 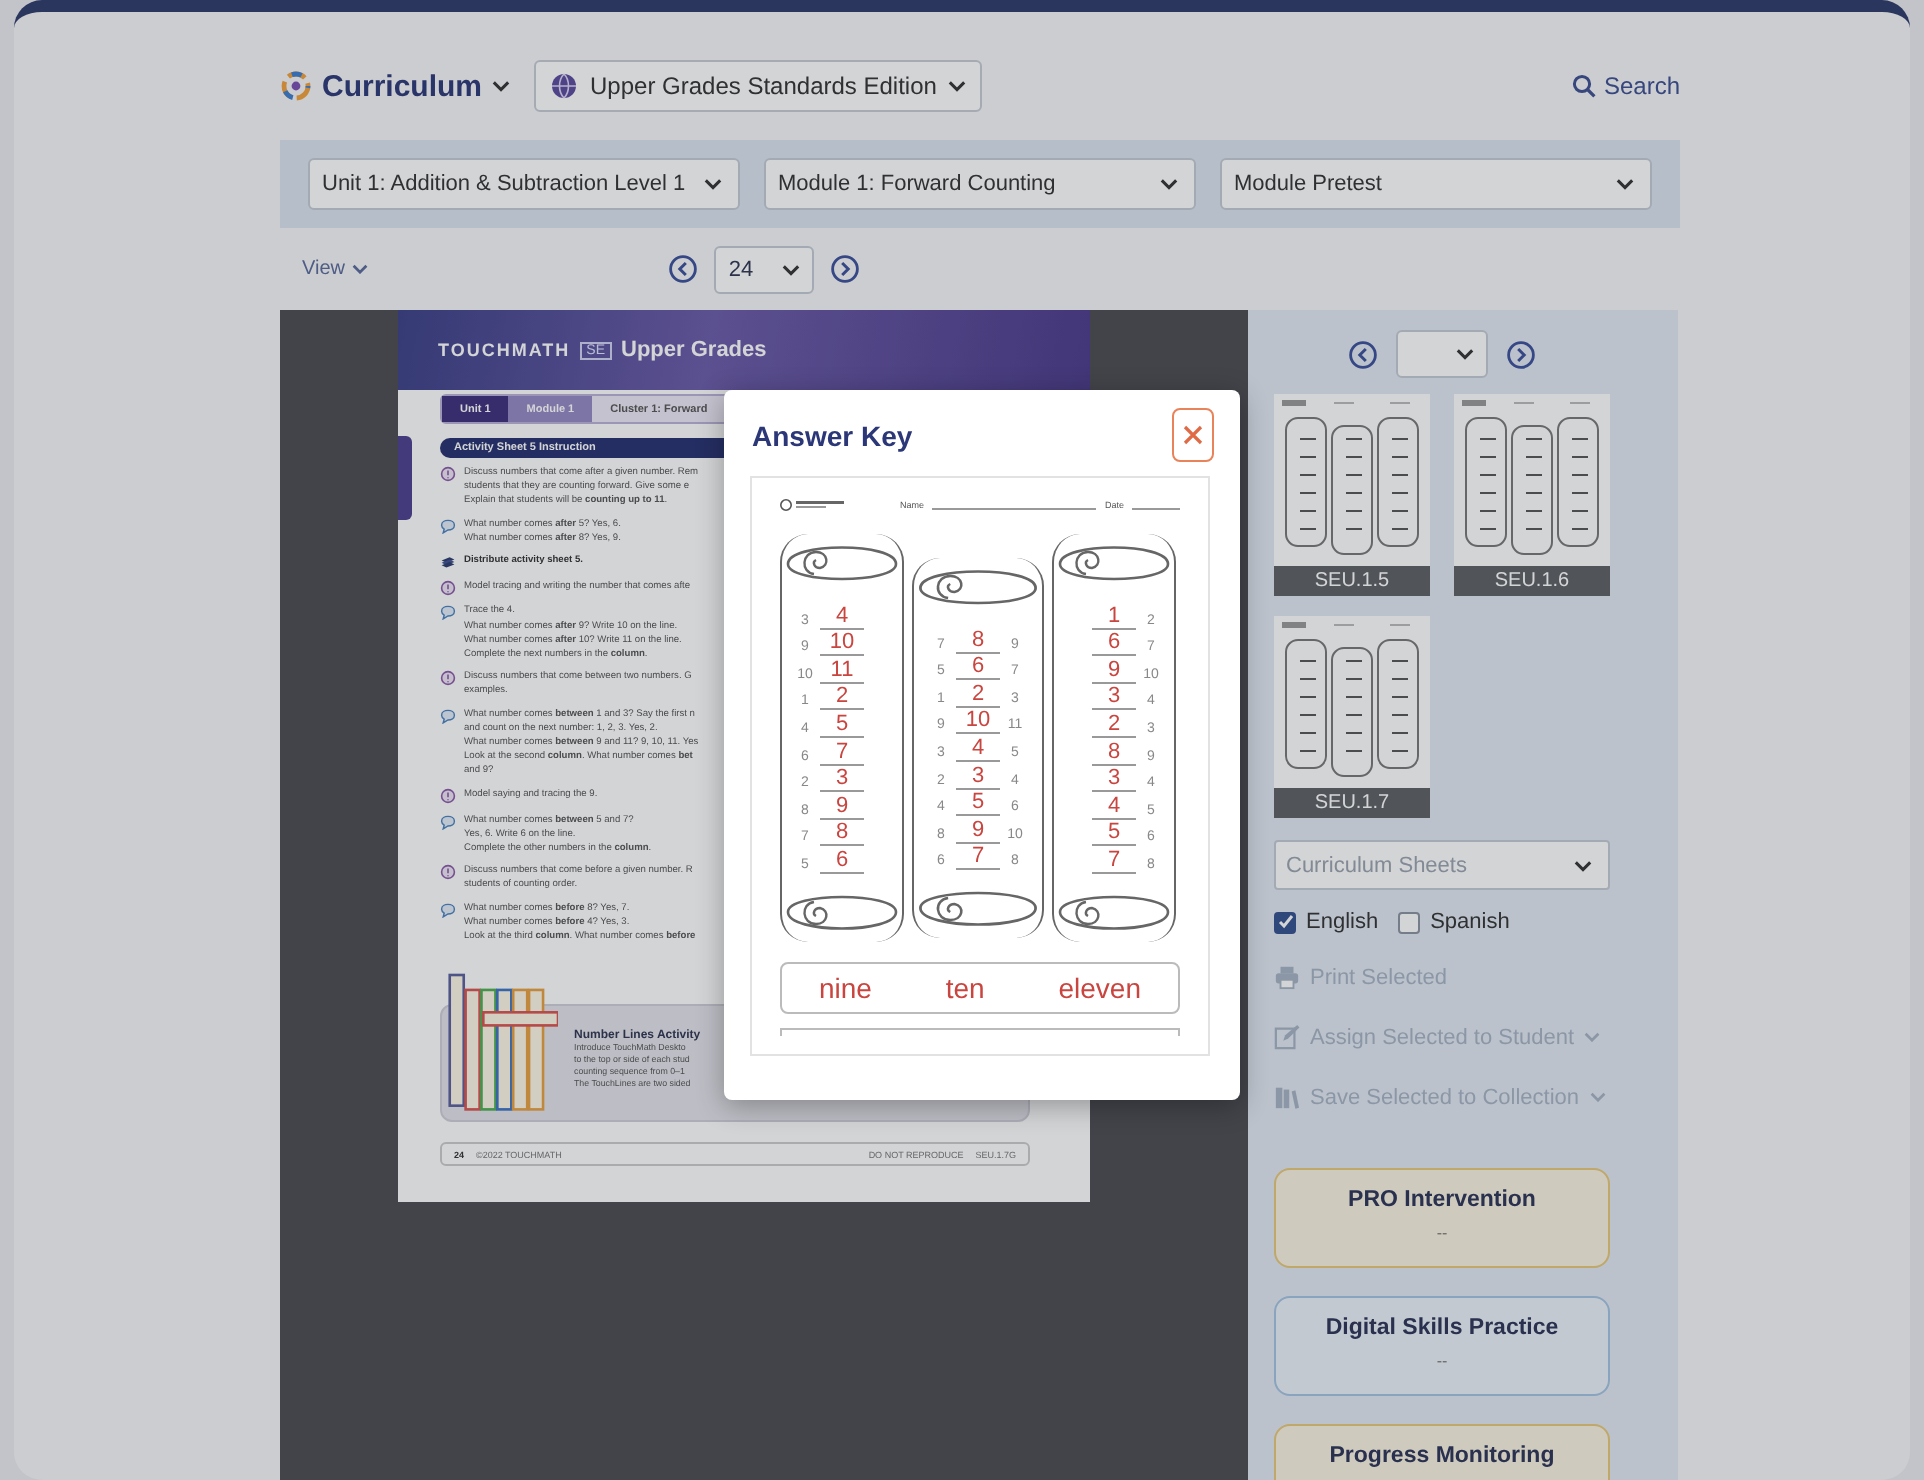 I want to click on card-title: Digital Skills Practice, so click(x=1442, y=1328).